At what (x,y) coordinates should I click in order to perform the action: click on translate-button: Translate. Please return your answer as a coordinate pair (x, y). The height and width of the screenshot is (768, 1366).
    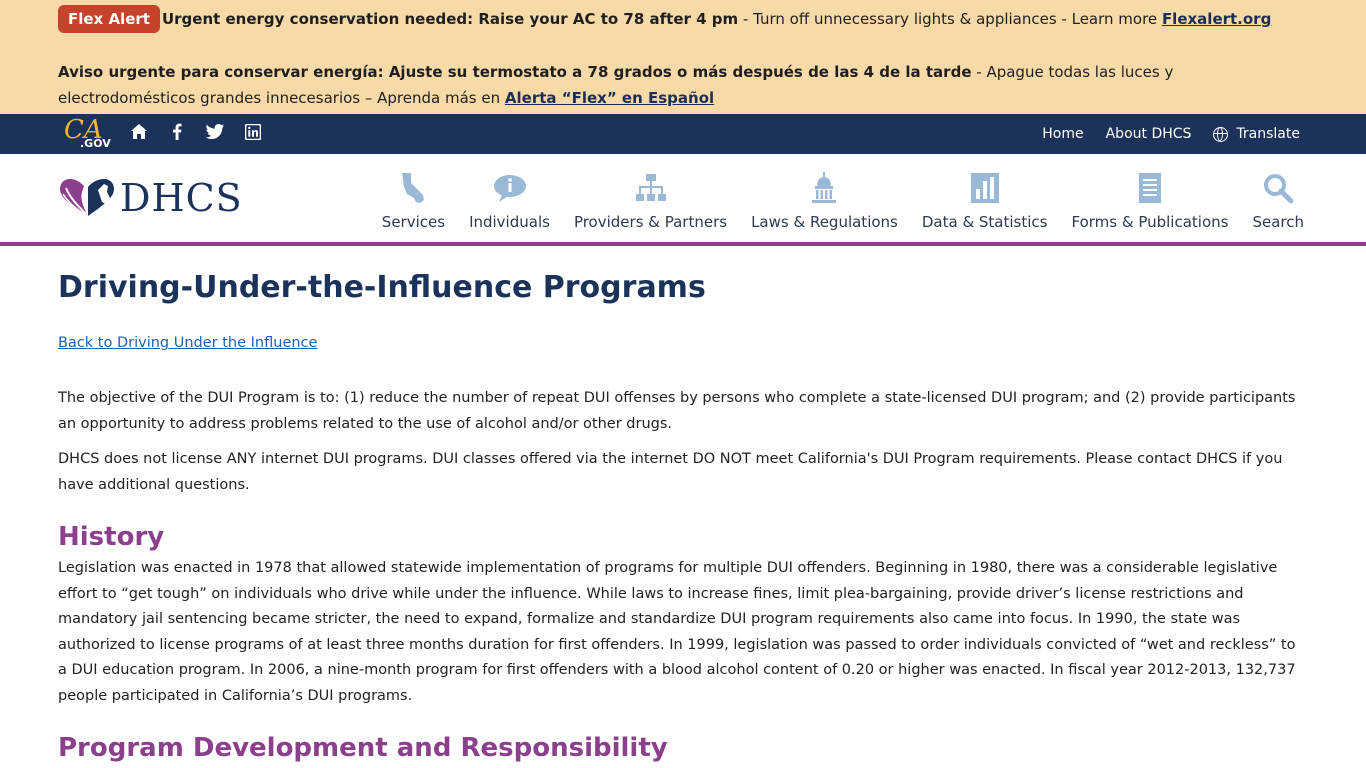
    Looking at the image, I should click on (1256, 134).